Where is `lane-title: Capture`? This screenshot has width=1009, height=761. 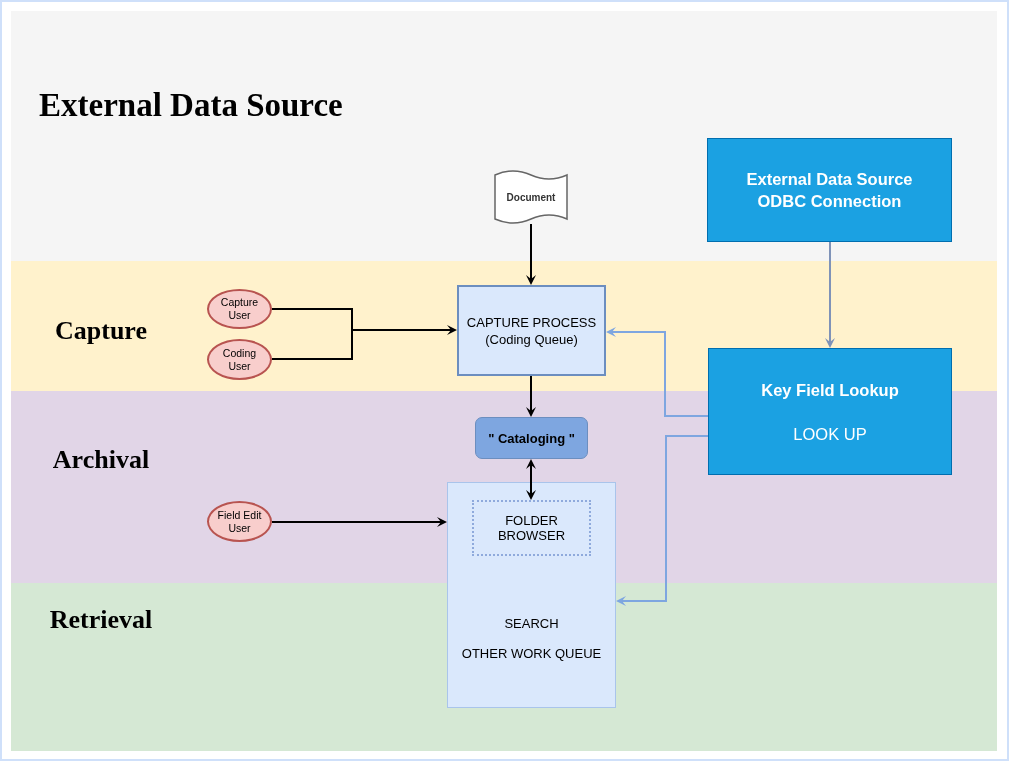 lane-title: Capture is located at coordinates (101, 331).